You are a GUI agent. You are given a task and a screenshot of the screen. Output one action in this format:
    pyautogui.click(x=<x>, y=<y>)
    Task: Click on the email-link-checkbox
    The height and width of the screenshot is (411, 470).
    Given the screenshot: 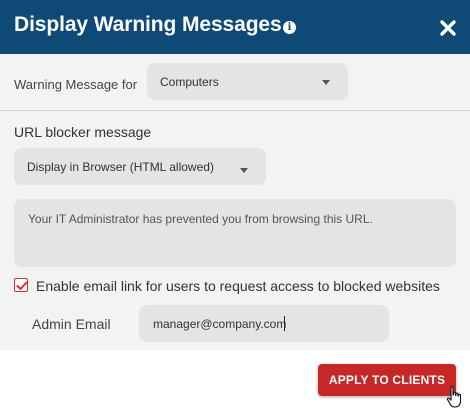 What is the action you would take?
    pyautogui.click(x=21, y=285)
    